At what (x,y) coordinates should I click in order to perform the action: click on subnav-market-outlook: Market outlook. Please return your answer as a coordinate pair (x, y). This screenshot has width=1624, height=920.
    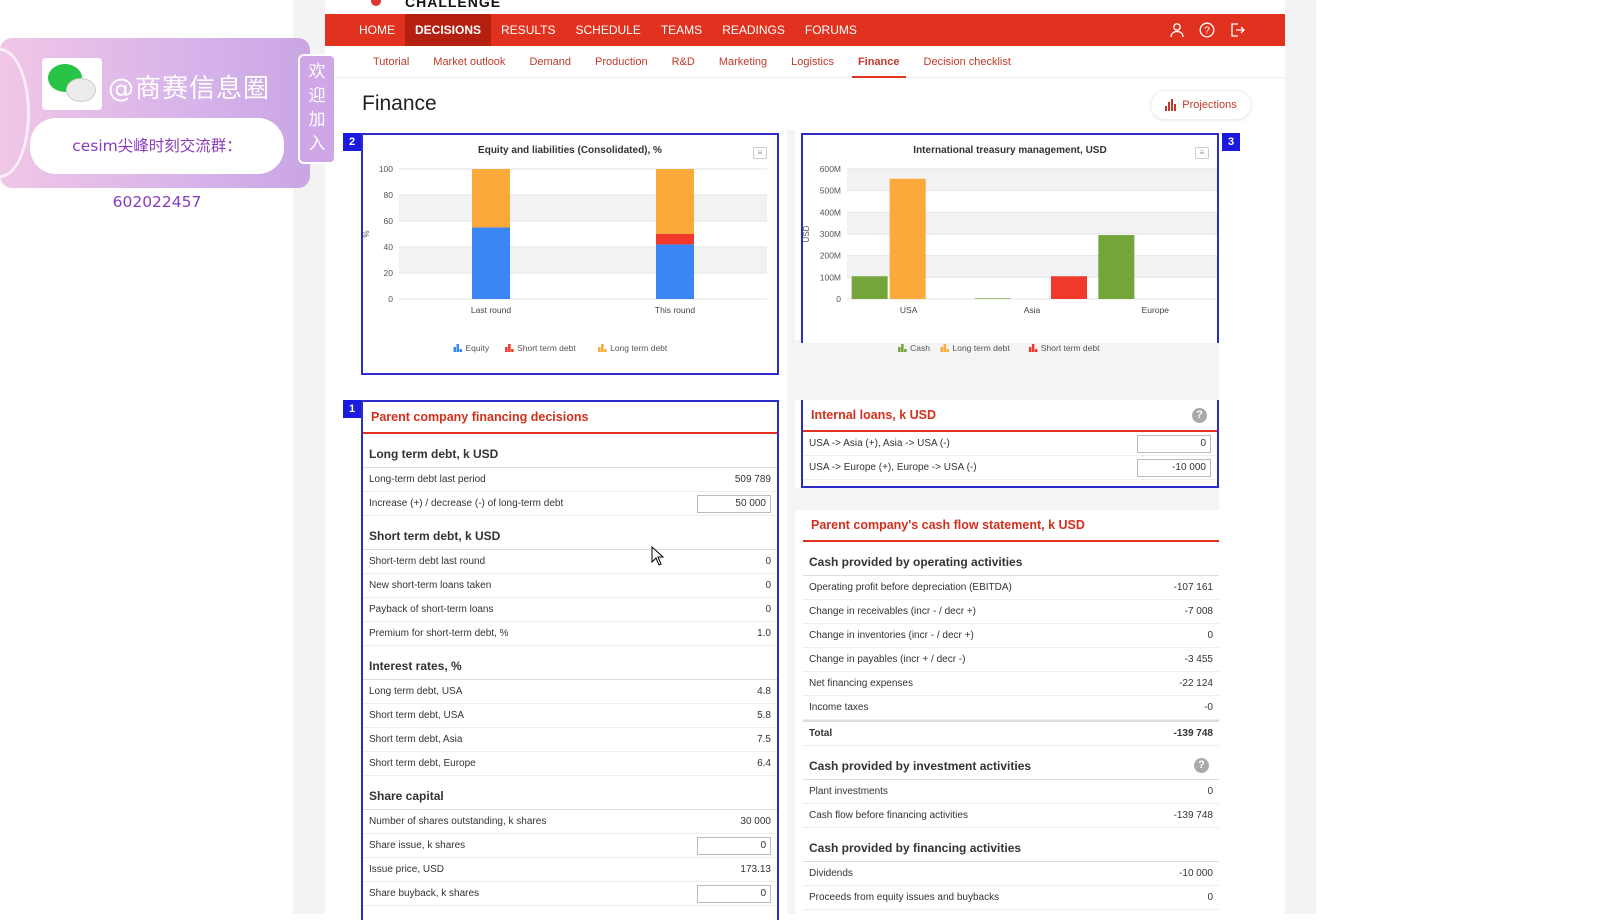
    Looking at the image, I should click on (469, 62).